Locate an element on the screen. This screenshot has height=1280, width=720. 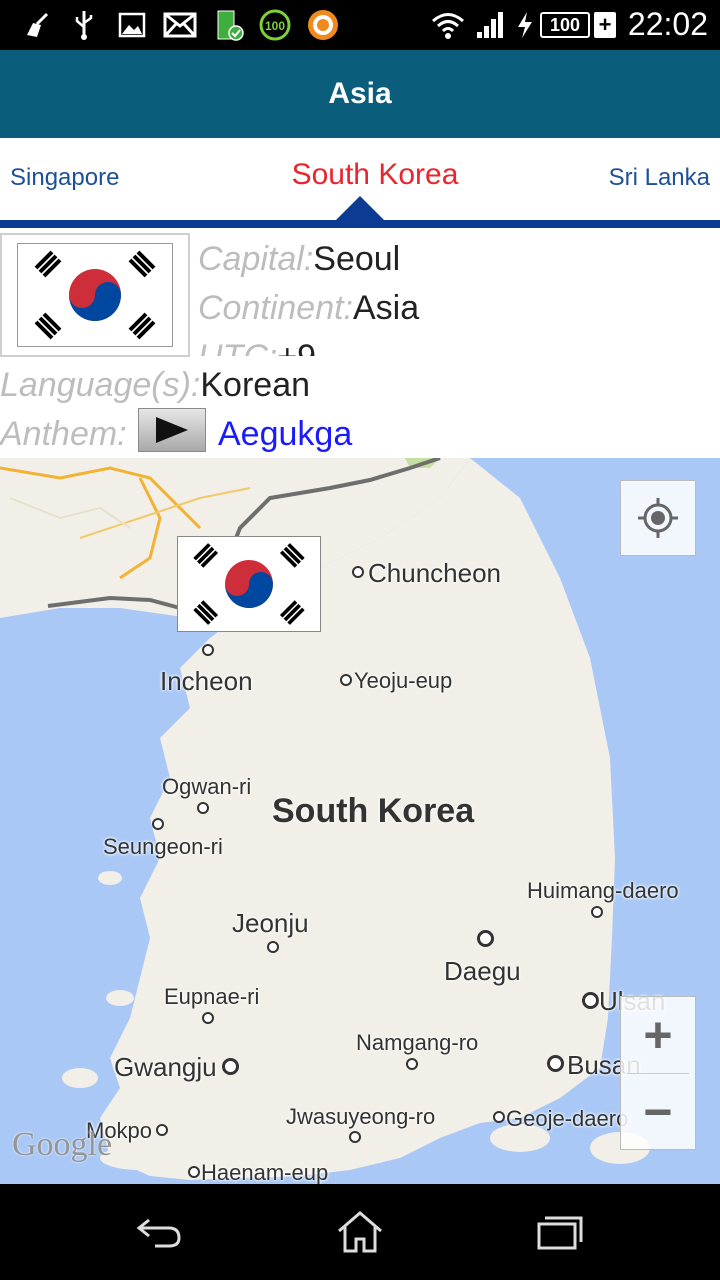
city-eupnae: Eupnae-ri is located at coordinates (212, 996).